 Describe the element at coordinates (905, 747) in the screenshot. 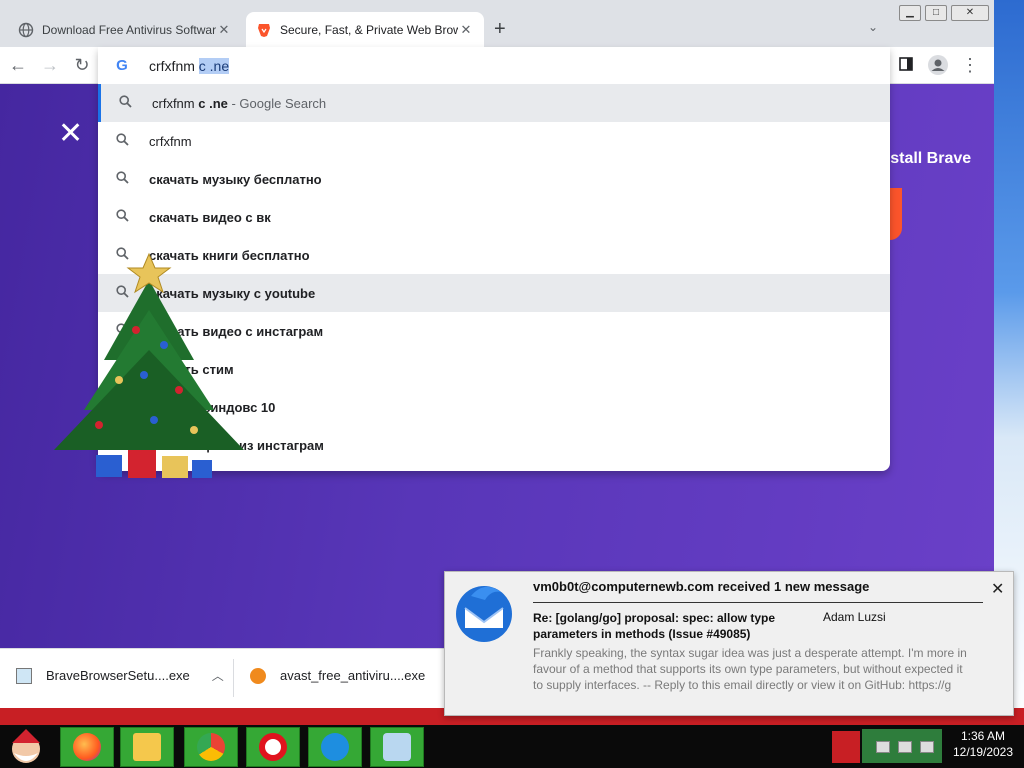

I see `network-icon` at that location.